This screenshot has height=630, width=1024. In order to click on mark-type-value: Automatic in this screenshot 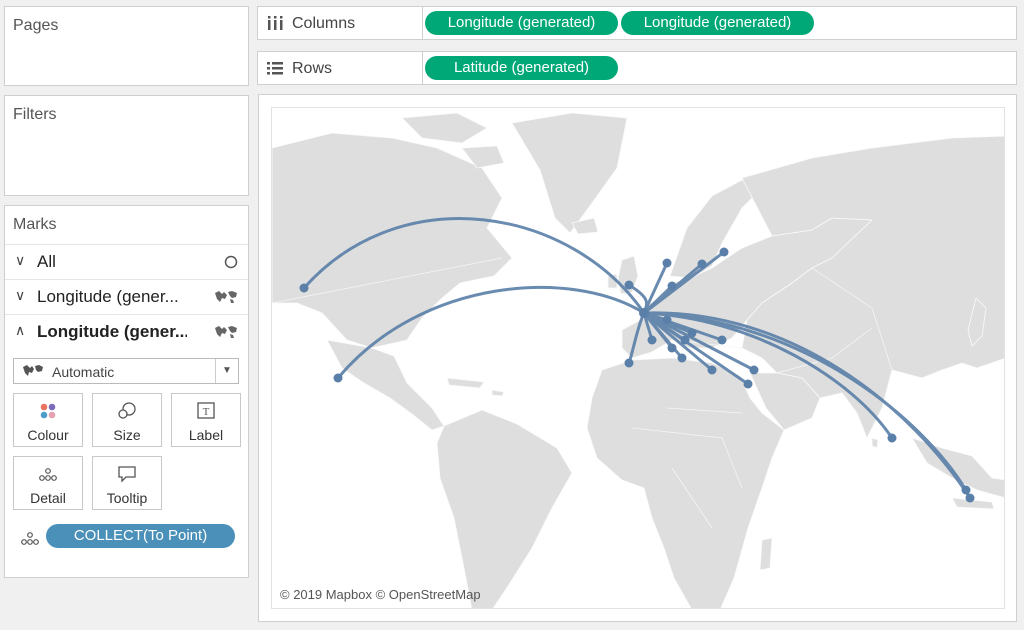, I will do `click(83, 372)`.